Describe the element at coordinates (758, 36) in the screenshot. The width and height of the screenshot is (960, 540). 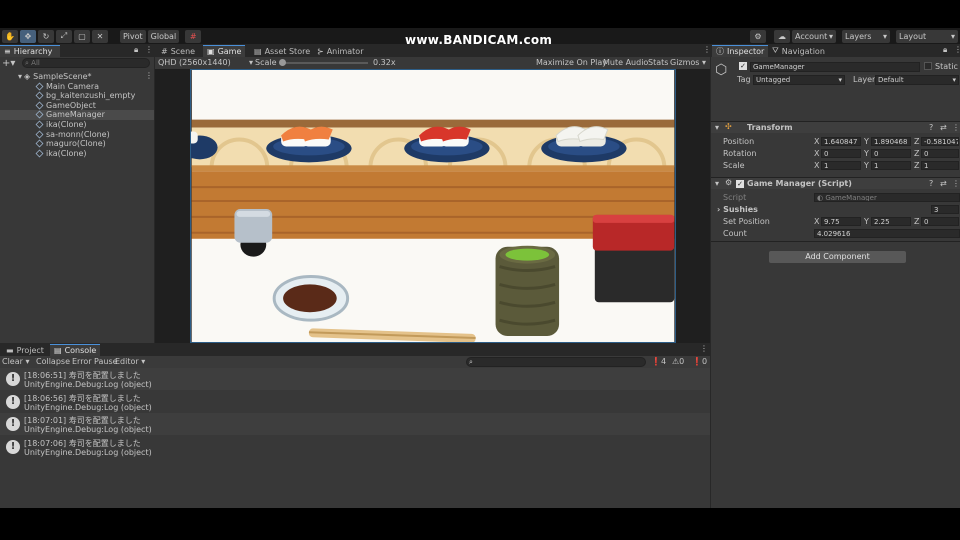
I see `collab-icon: ⚙` at that location.